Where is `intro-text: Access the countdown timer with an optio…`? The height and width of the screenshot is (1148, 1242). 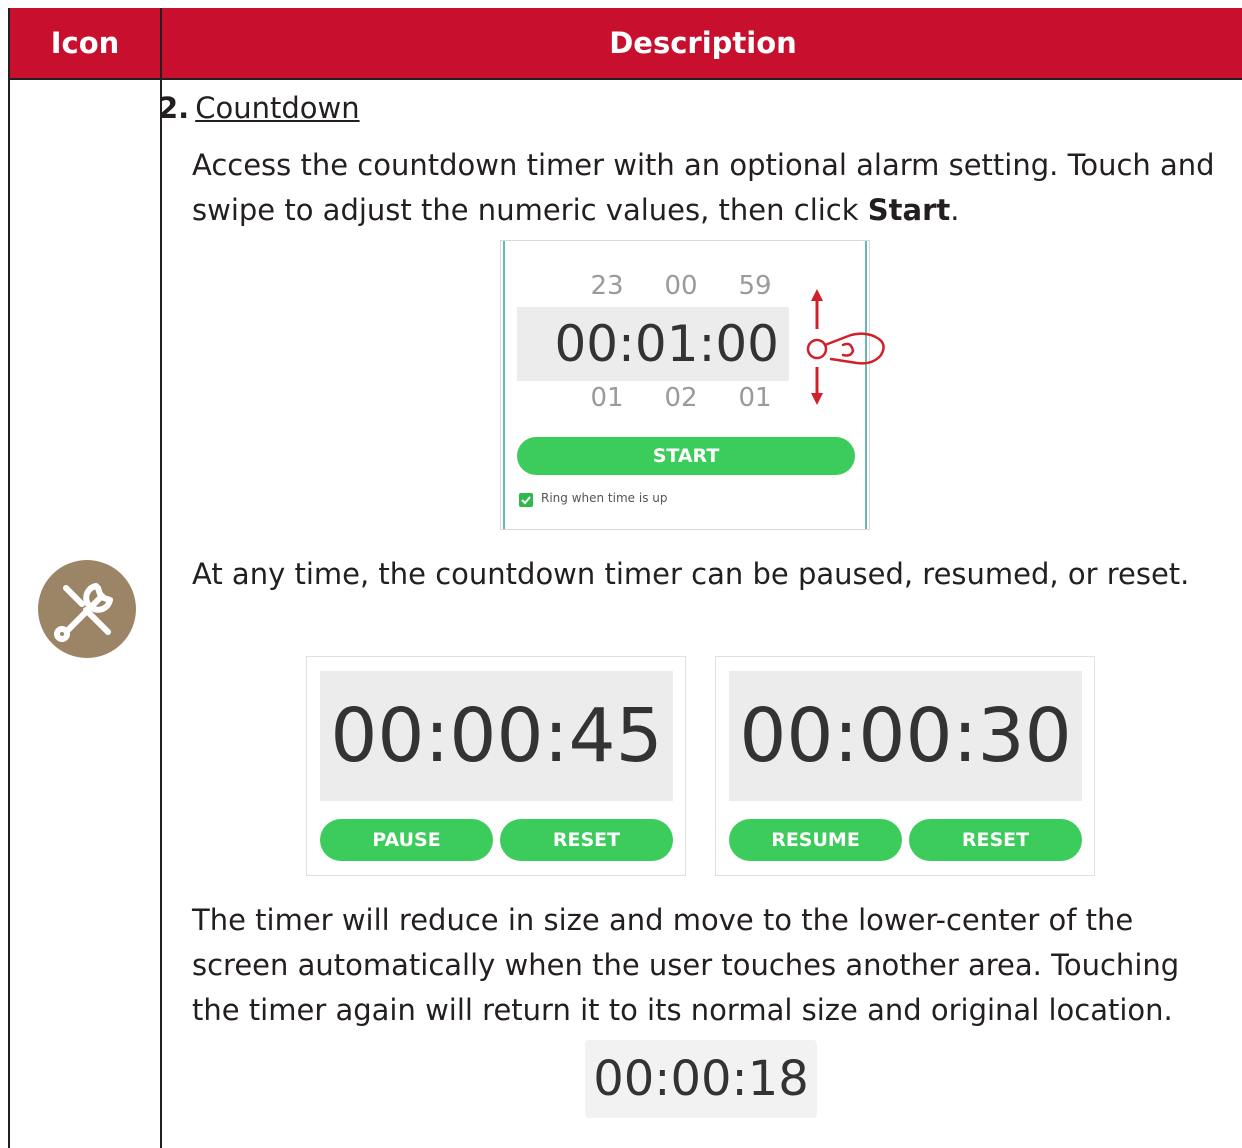 intro-text: Access the countdown timer with an optio… is located at coordinates (703, 187).